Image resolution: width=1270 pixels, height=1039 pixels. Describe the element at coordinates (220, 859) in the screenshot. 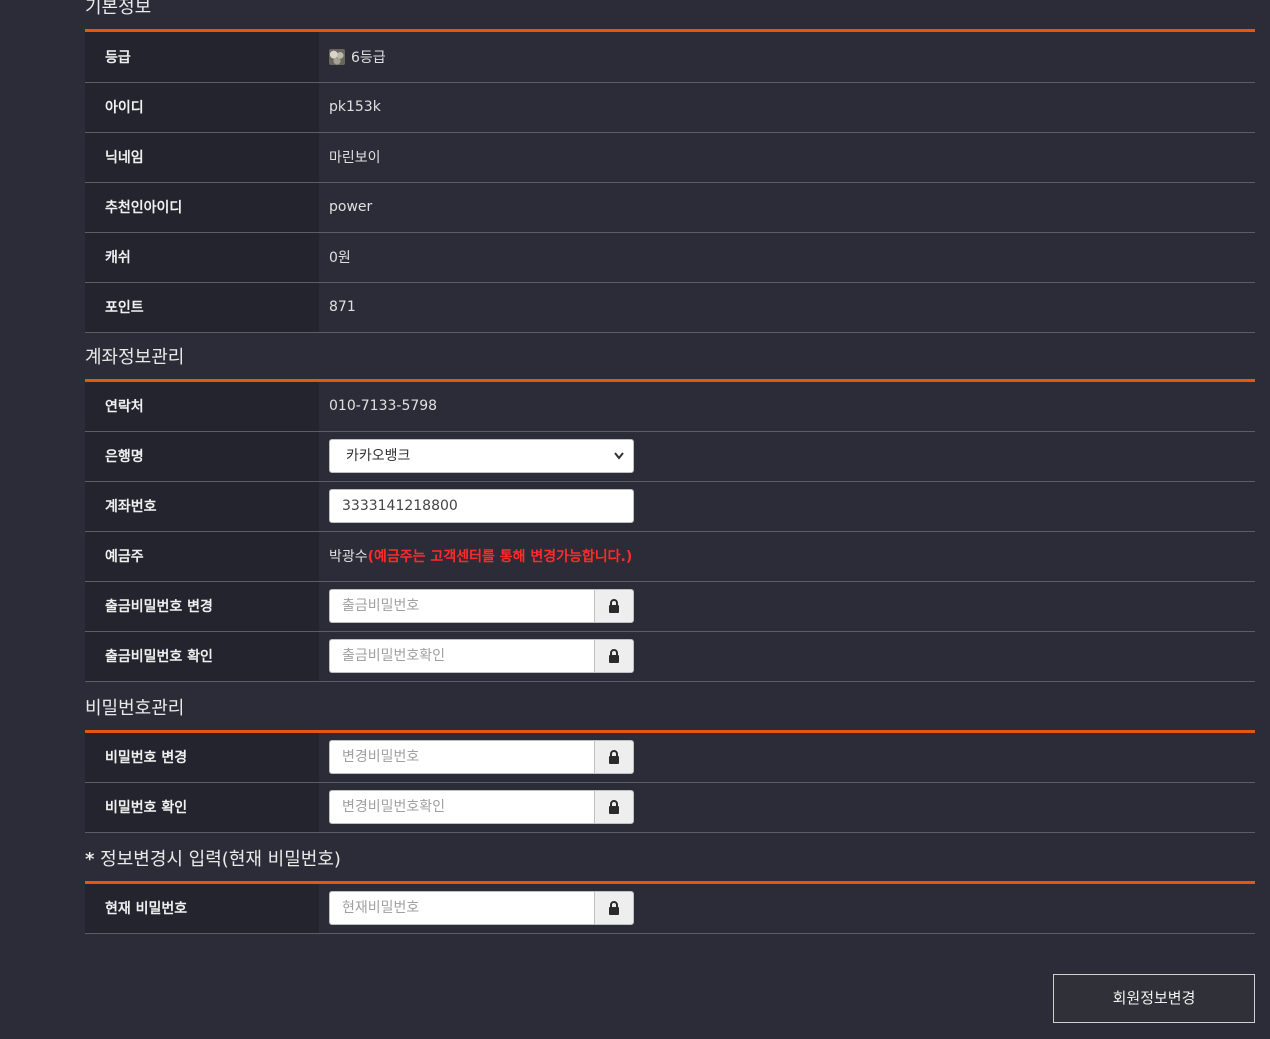

I see `current-password-title-text: 정보변경시 입력(현재 비밀번호)` at that location.